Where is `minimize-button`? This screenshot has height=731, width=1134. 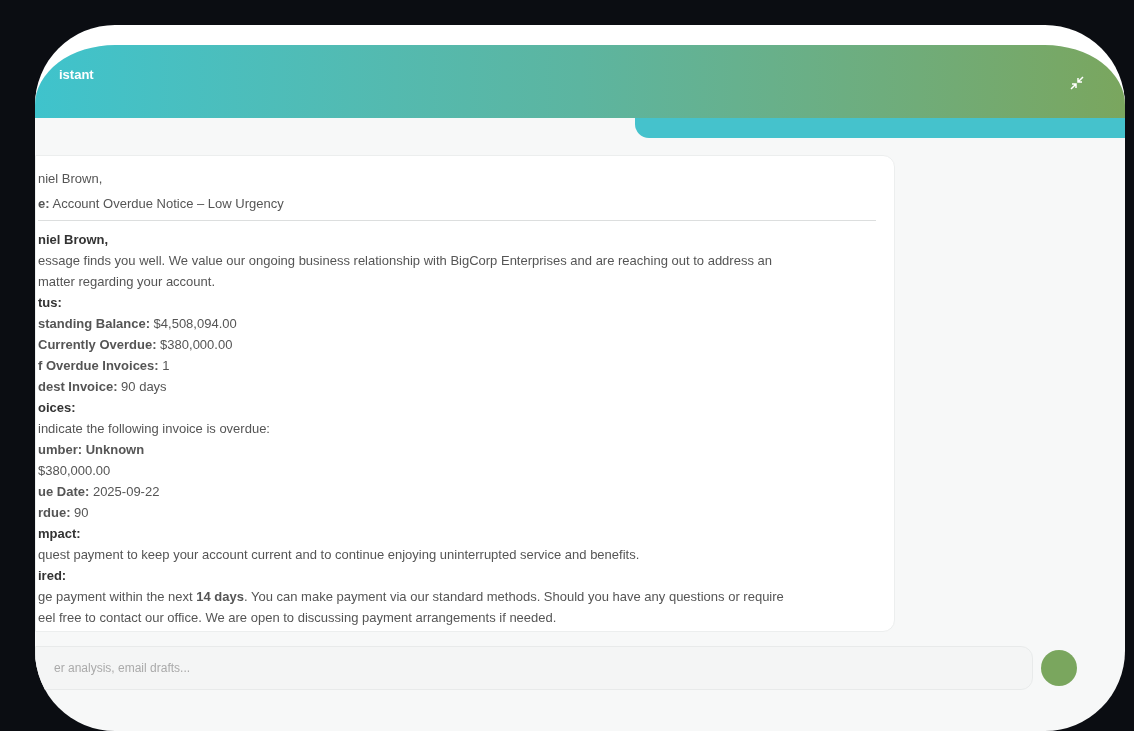 minimize-button is located at coordinates (1077, 83).